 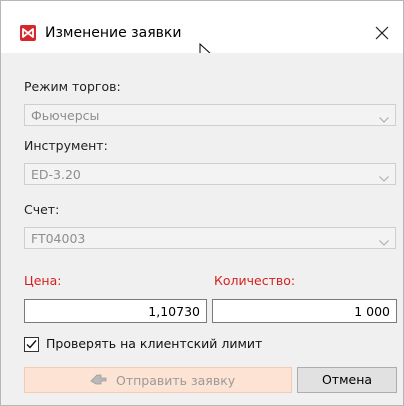 I want to click on quantity-value: 1 000, so click(x=372, y=311).